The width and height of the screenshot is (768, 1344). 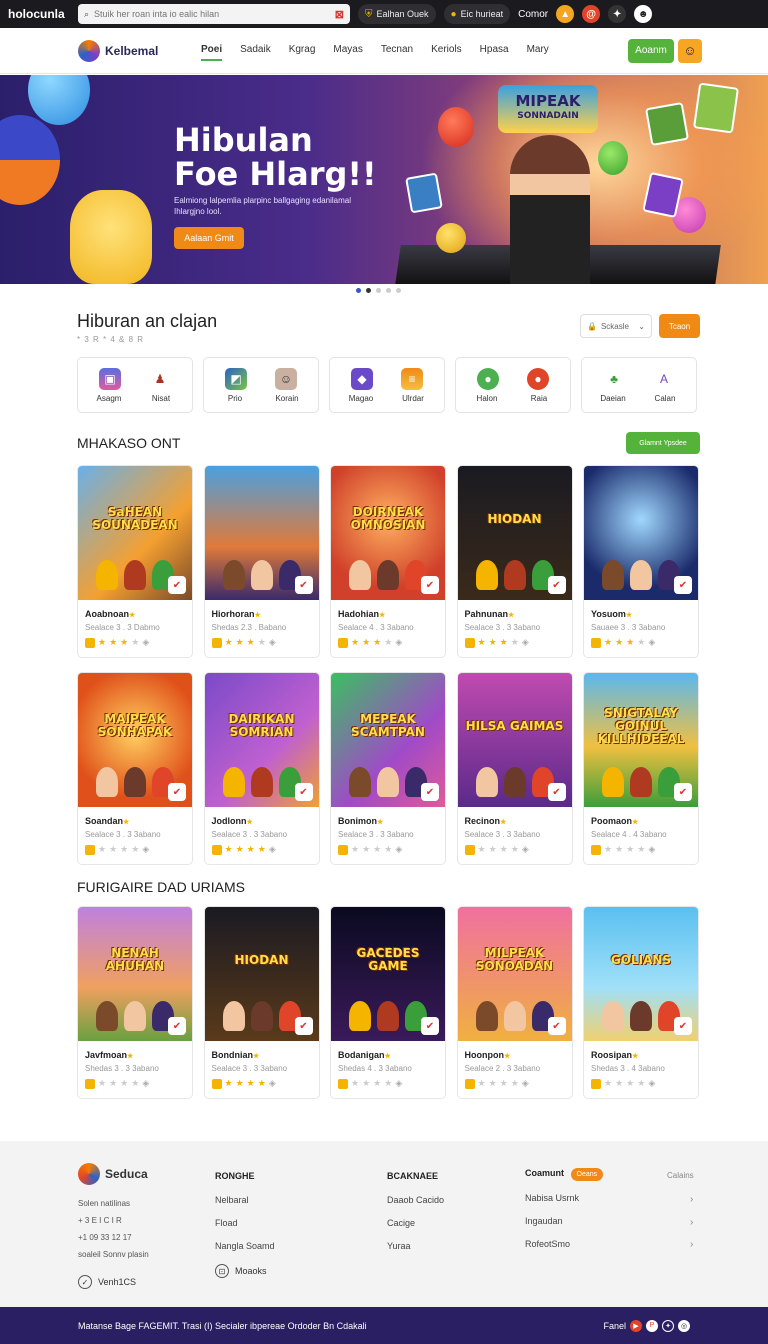 I want to click on nav-item-2: Kgrag, so click(x=302, y=50).